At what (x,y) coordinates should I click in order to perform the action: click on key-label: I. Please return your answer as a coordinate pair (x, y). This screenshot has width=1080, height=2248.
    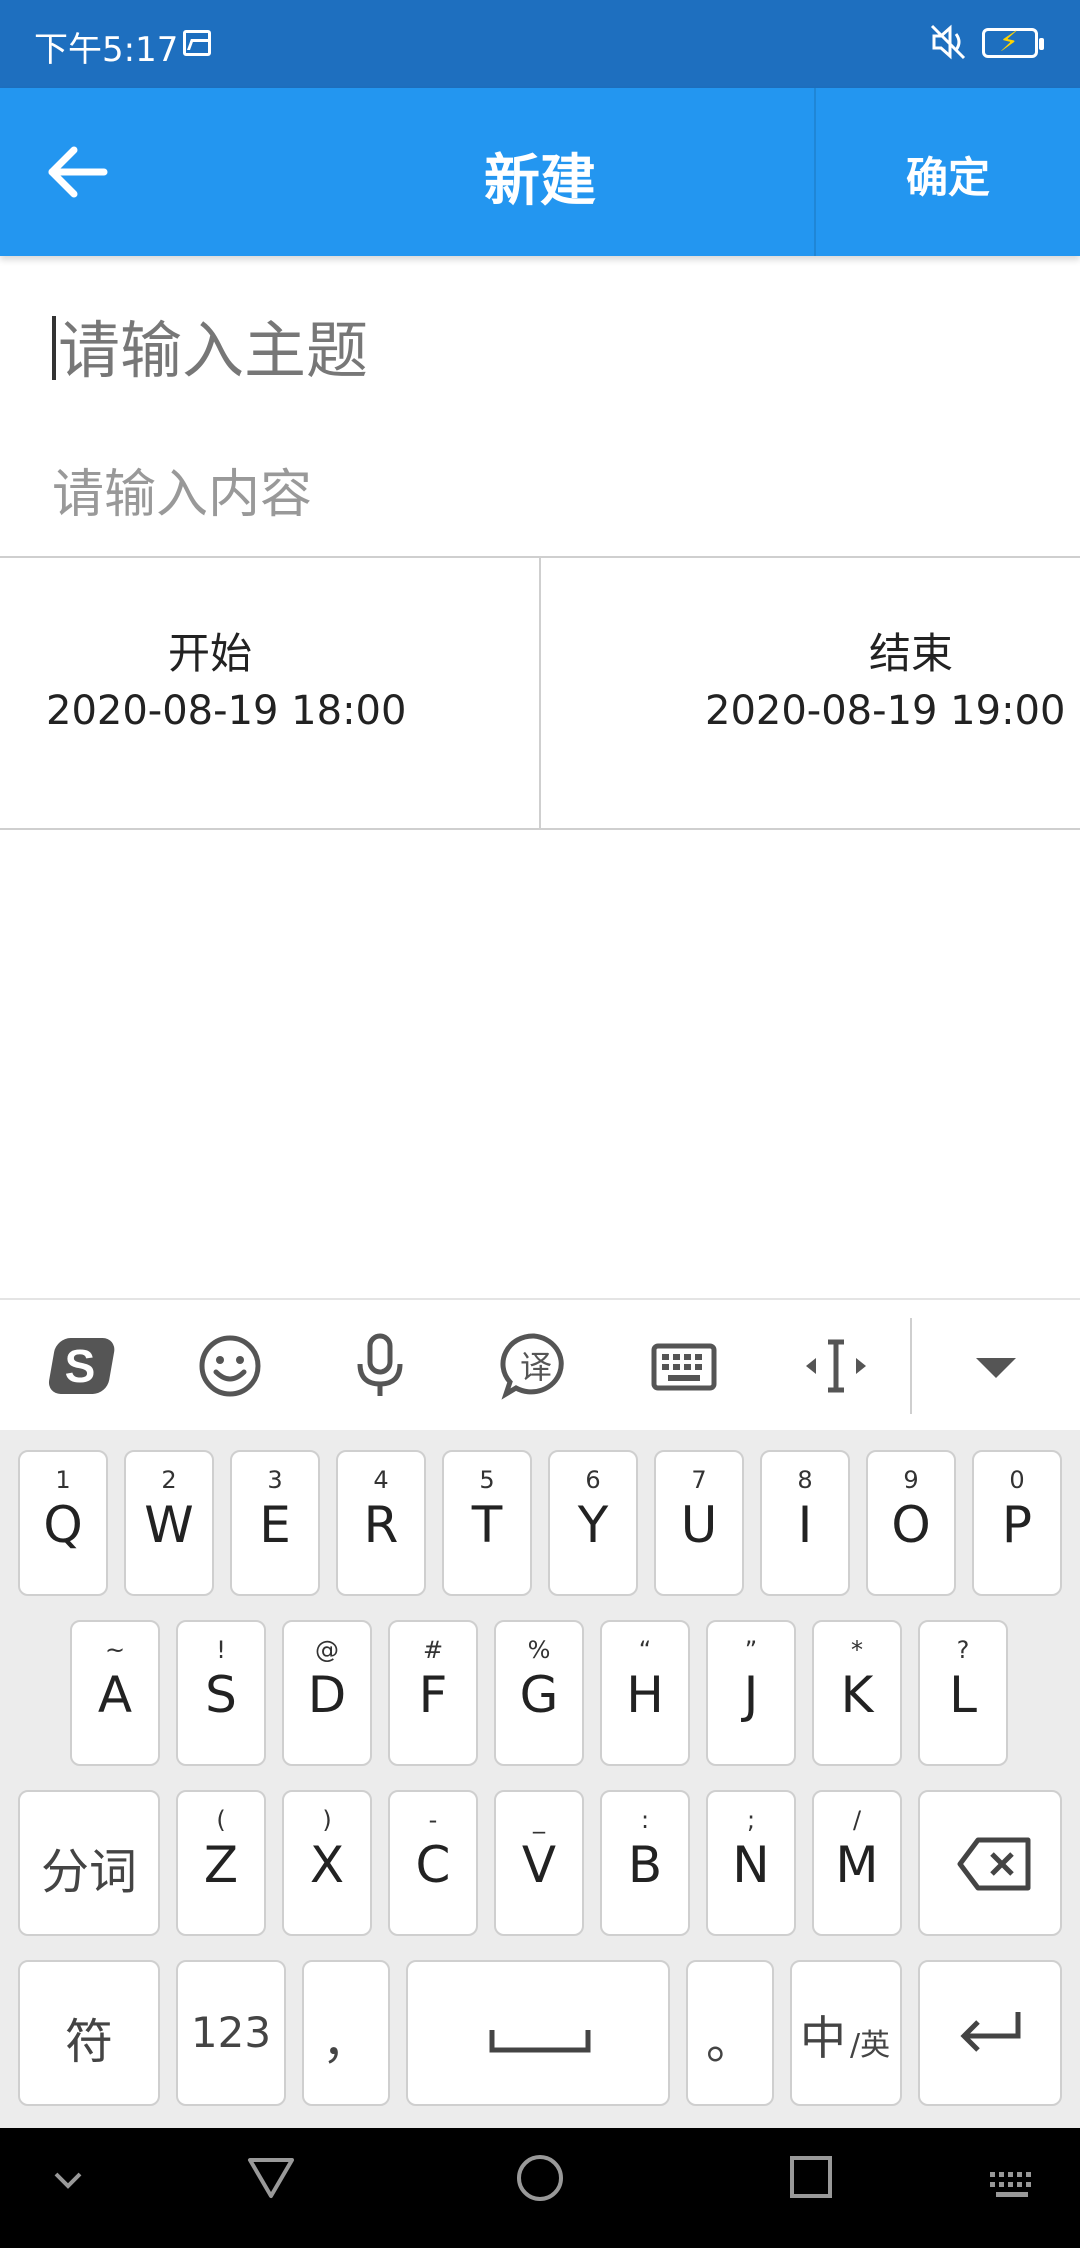
    Looking at the image, I should click on (805, 1525).